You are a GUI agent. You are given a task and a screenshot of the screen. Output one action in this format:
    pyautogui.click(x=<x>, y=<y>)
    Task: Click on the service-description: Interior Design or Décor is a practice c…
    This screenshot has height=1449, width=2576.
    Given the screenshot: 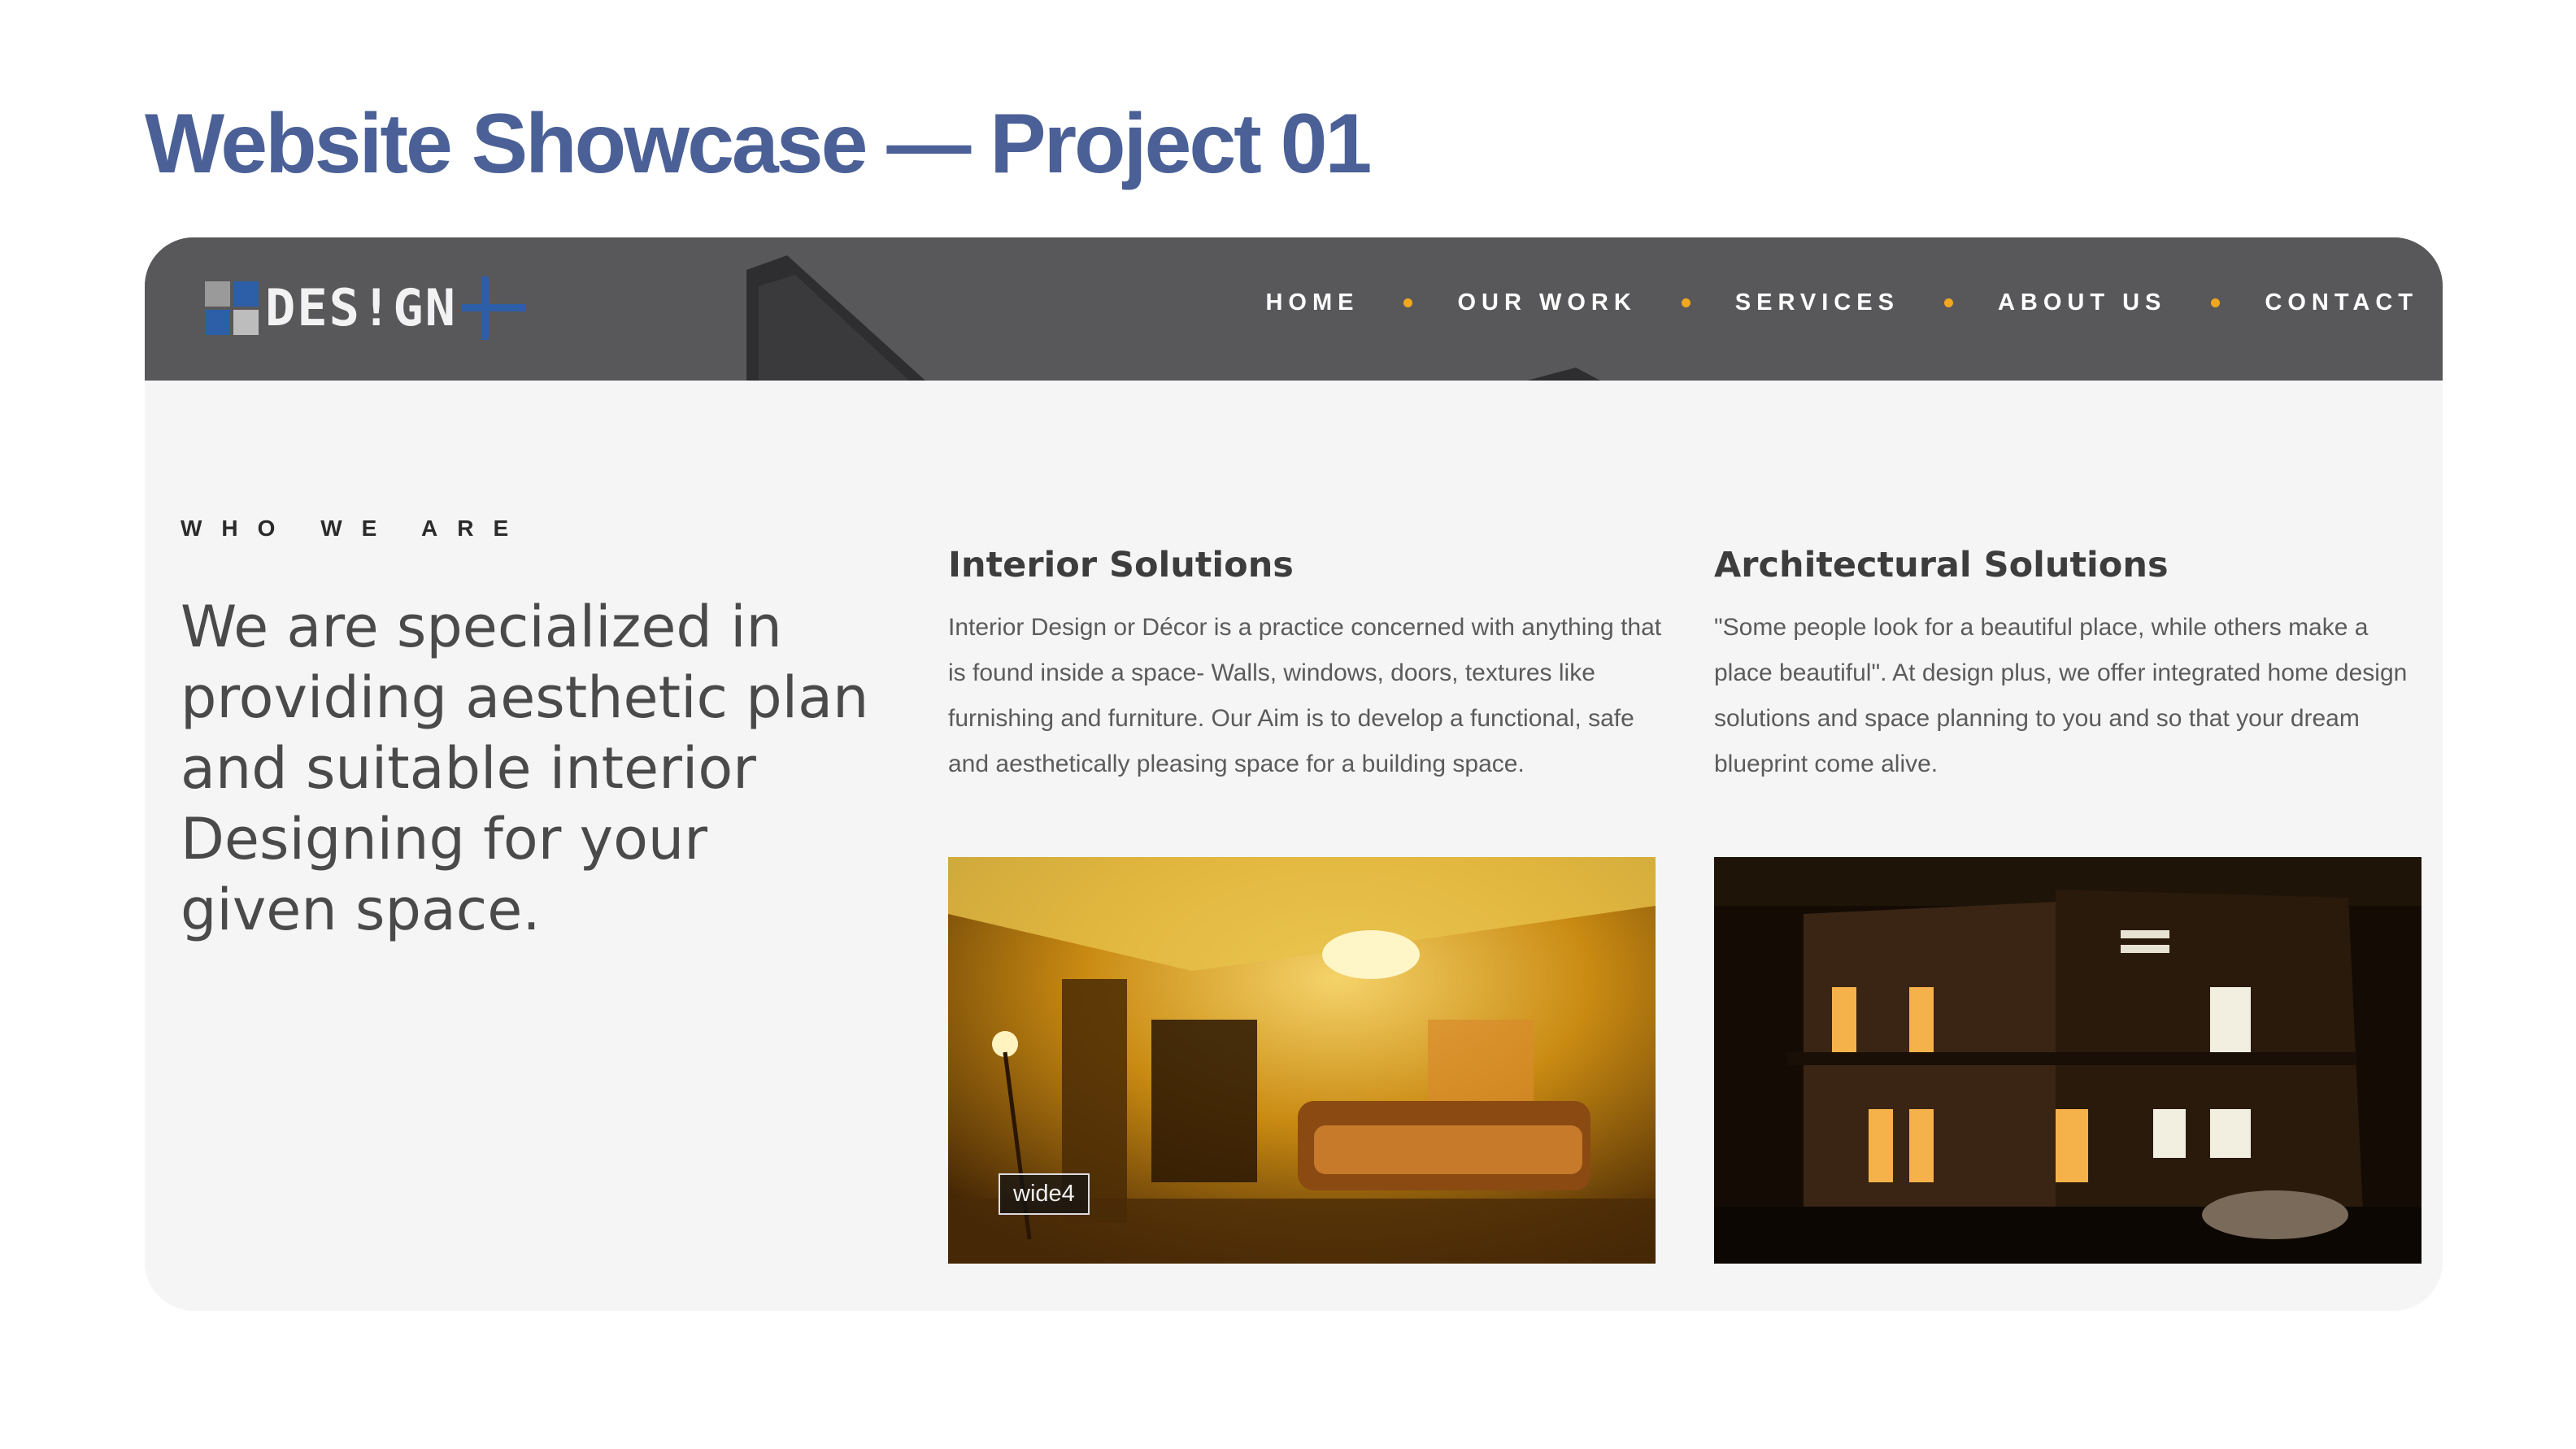 What is the action you would take?
    pyautogui.click(x=1305, y=695)
    